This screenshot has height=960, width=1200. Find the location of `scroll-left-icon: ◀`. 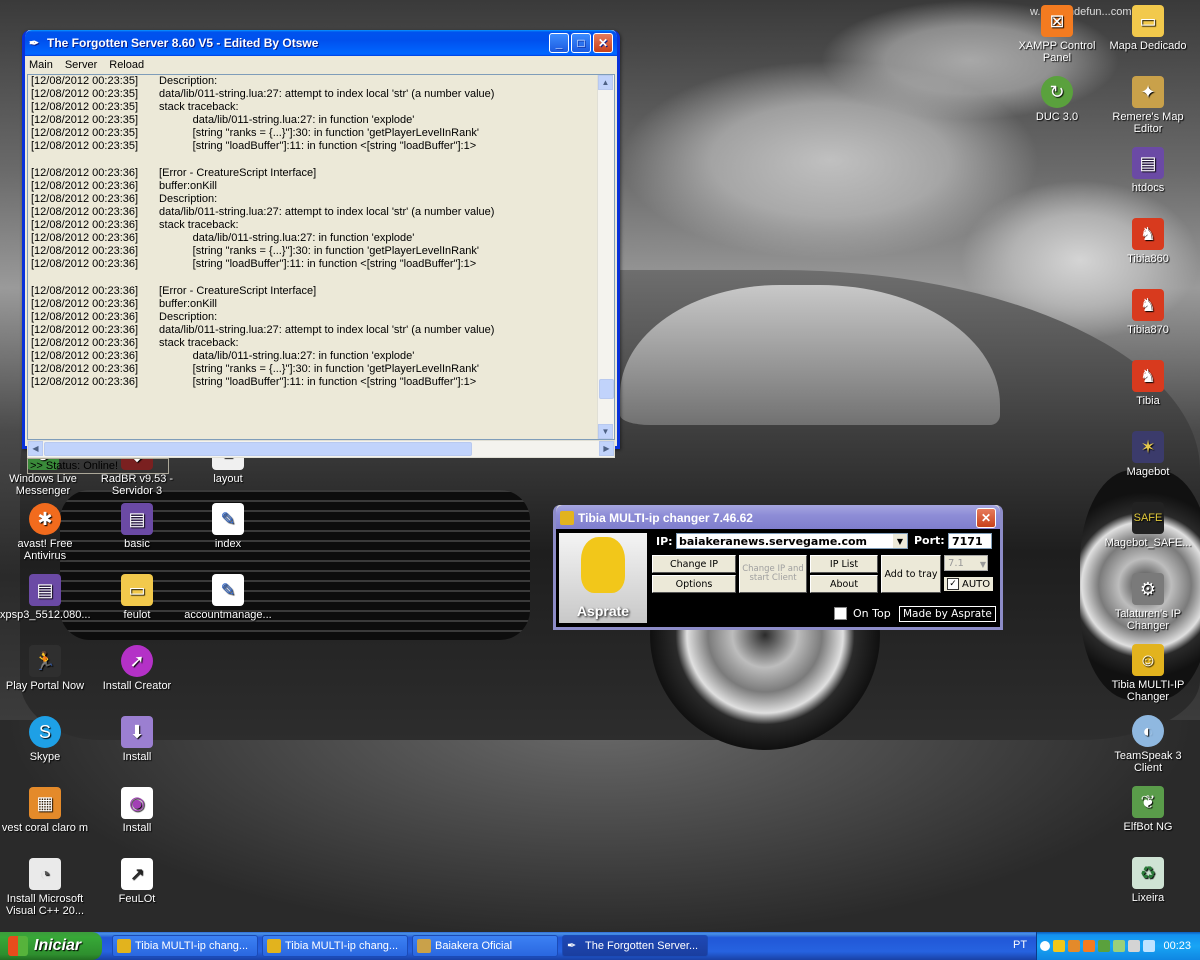

scroll-left-icon: ◀ is located at coordinates (35, 448).